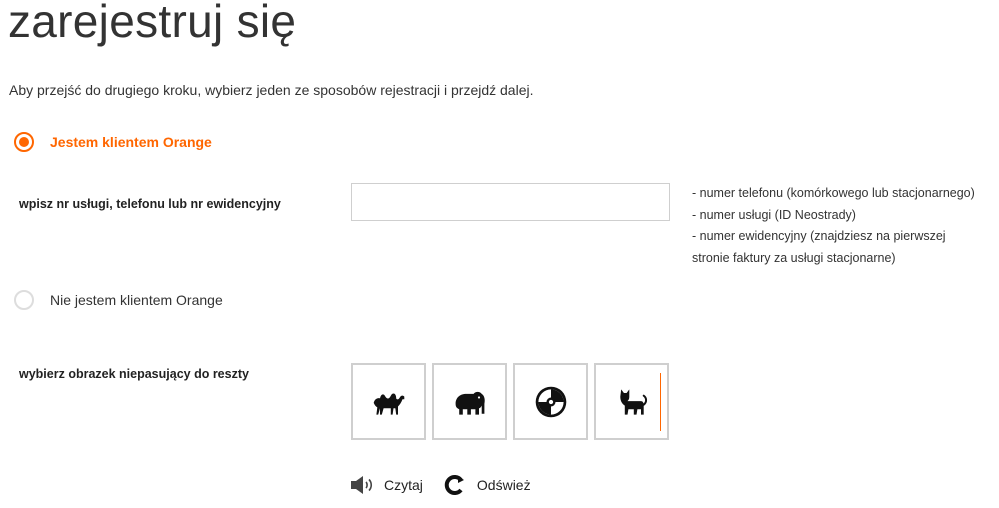  What do you see at coordinates (362, 485) in the screenshot?
I see `speaker-icon` at bounding box center [362, 485].